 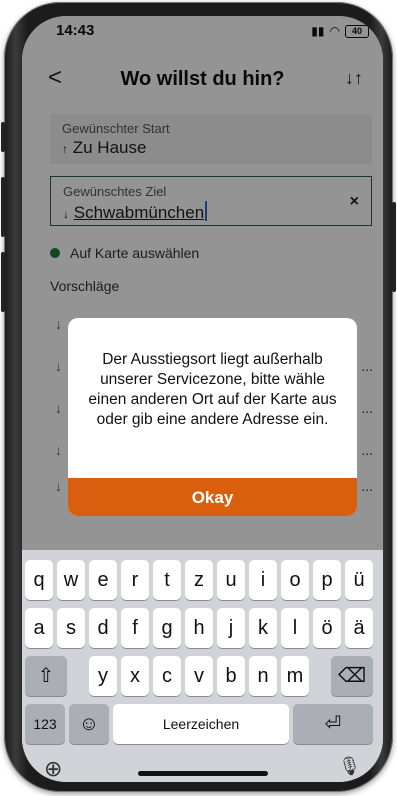 What do you see at coordinates (135, 580) in the screenshot?
I see `key-r: r` at bounding box center [135, 580].